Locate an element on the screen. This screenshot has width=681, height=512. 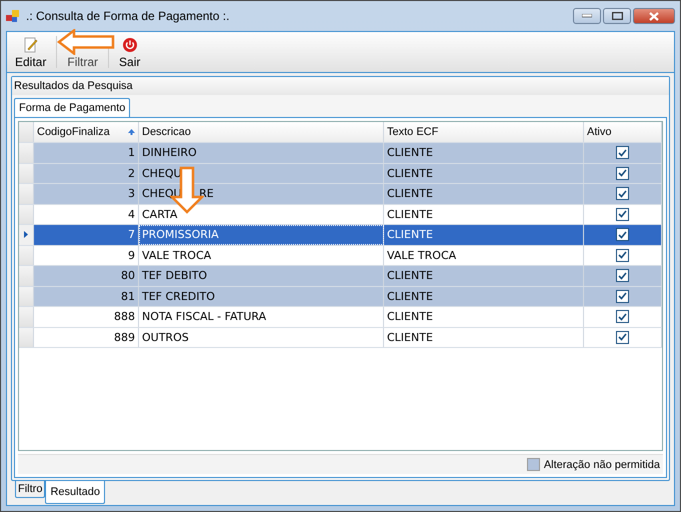
tab: Forma de Pagamento is located at coordinates (72, 107).